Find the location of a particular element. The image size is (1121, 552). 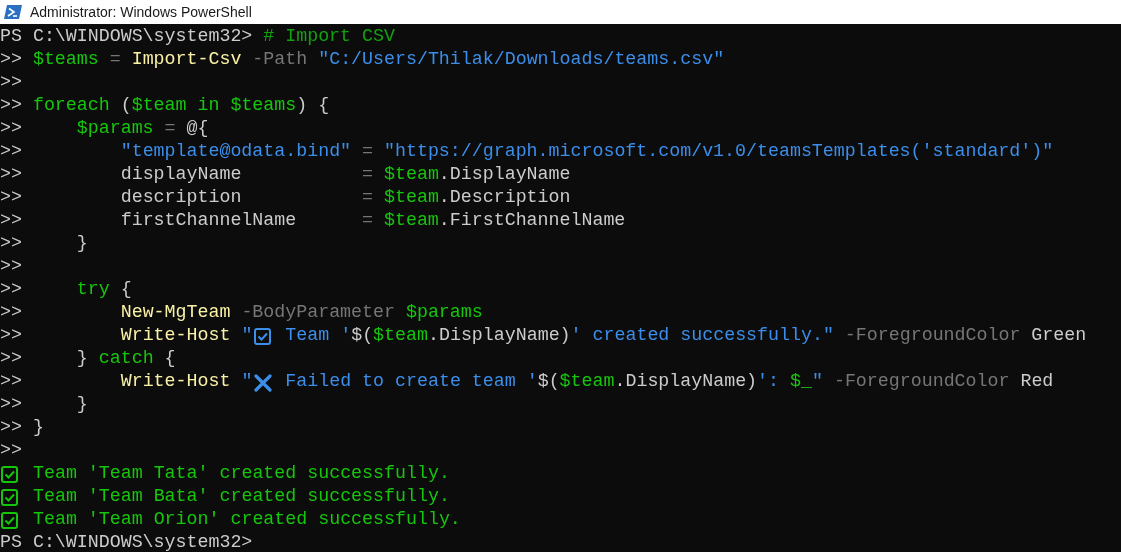

code-text: >> "template@odata.bind" = "https://graph.microsoft.com/v1.0/teamsTemplates('standard')" is located at coordinates (527, 151).